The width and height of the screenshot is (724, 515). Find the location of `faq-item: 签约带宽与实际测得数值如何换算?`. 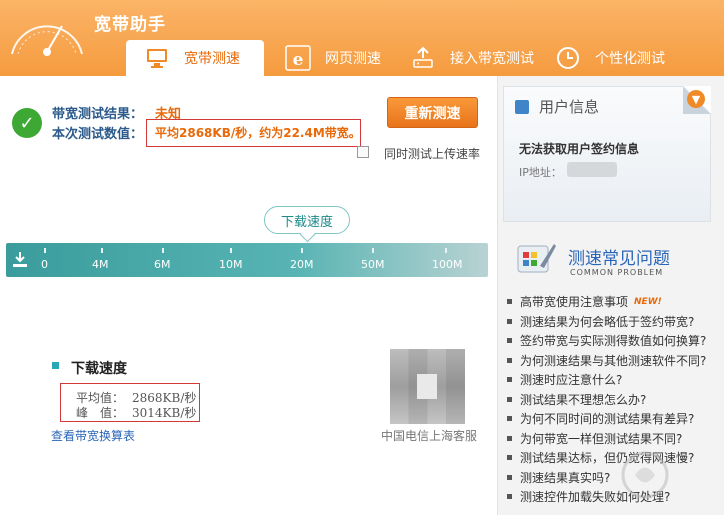

faq-item: 签约带宽与实际测得数值如何换算? is located at coordinates (614, 341).